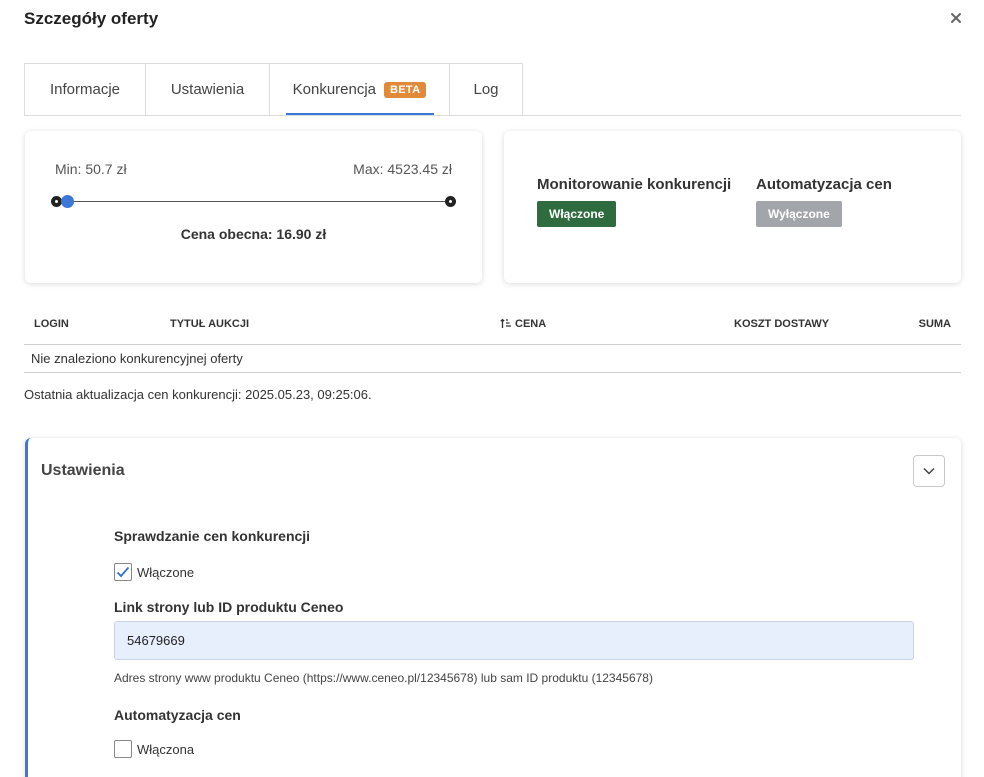 Image resolution: width=984 pixels, height=777 pixels. What do you see at coordinates (824, 184) in the screenshot?
I see `automation-label: Automatyzacja cen` at bounding box center [824, 184].